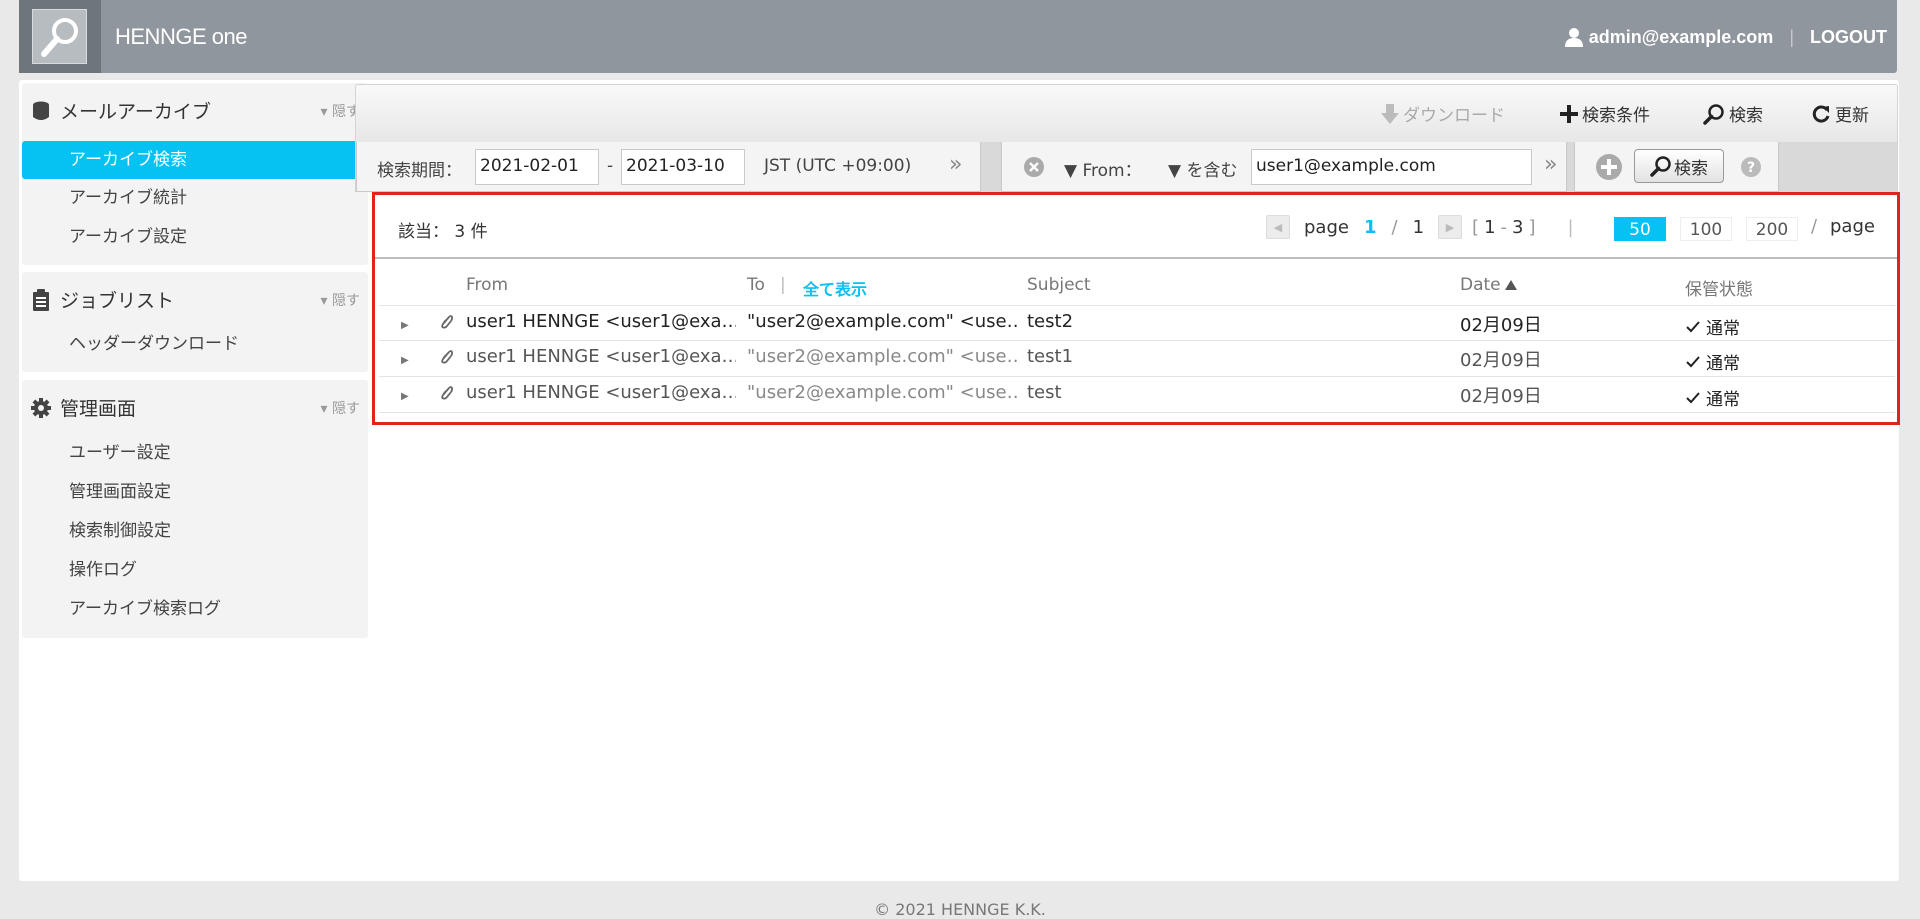 The width and height of the screenshot is (1920, 919). What do you see at coordinates (756, 285) in the screenshot?
I see `column-to: To` at bounding box center [756, 285].